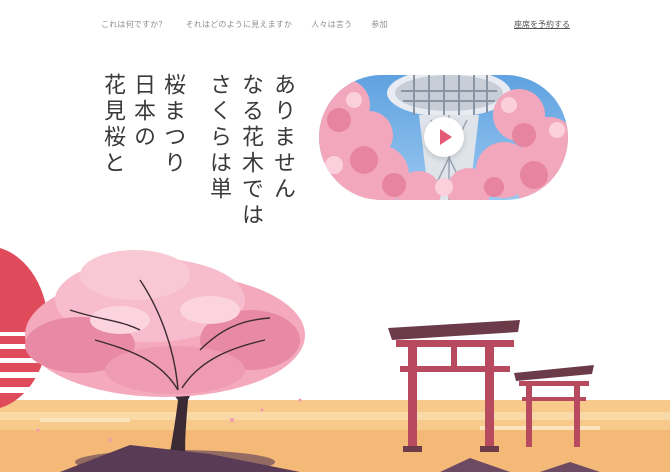 This screenshot has width=670, height=472. What do you see at coordinates (172, 125) in the screenshot?
I see `hero-text-column-4: 桜まつり` at bounding box center [172, 125].